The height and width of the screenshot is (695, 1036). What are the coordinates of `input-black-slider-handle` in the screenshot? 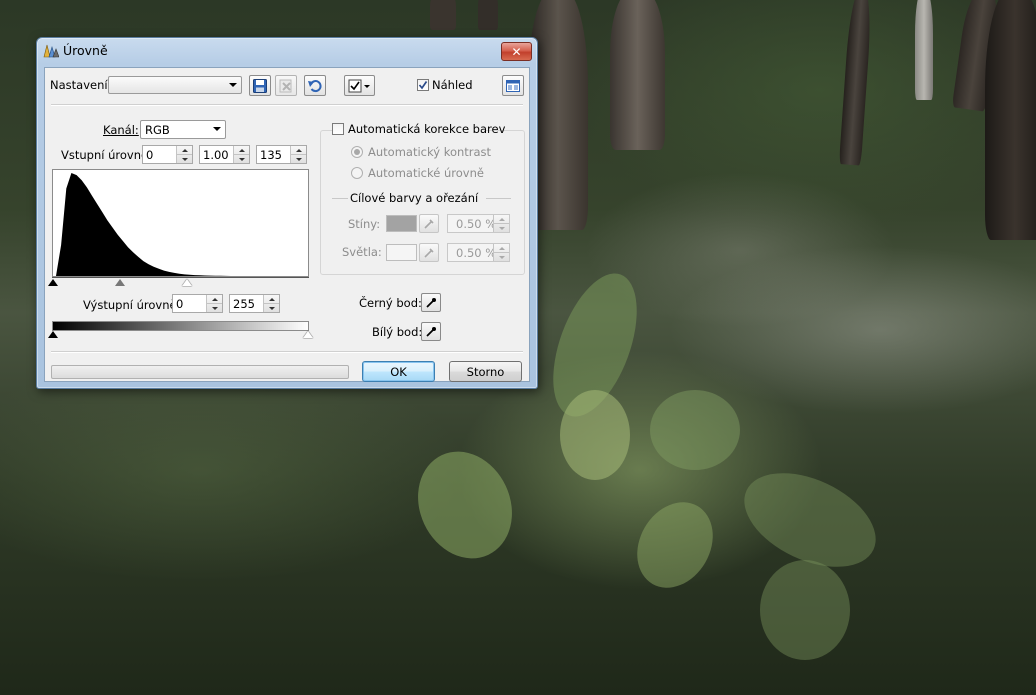 It's located at (53, 282).